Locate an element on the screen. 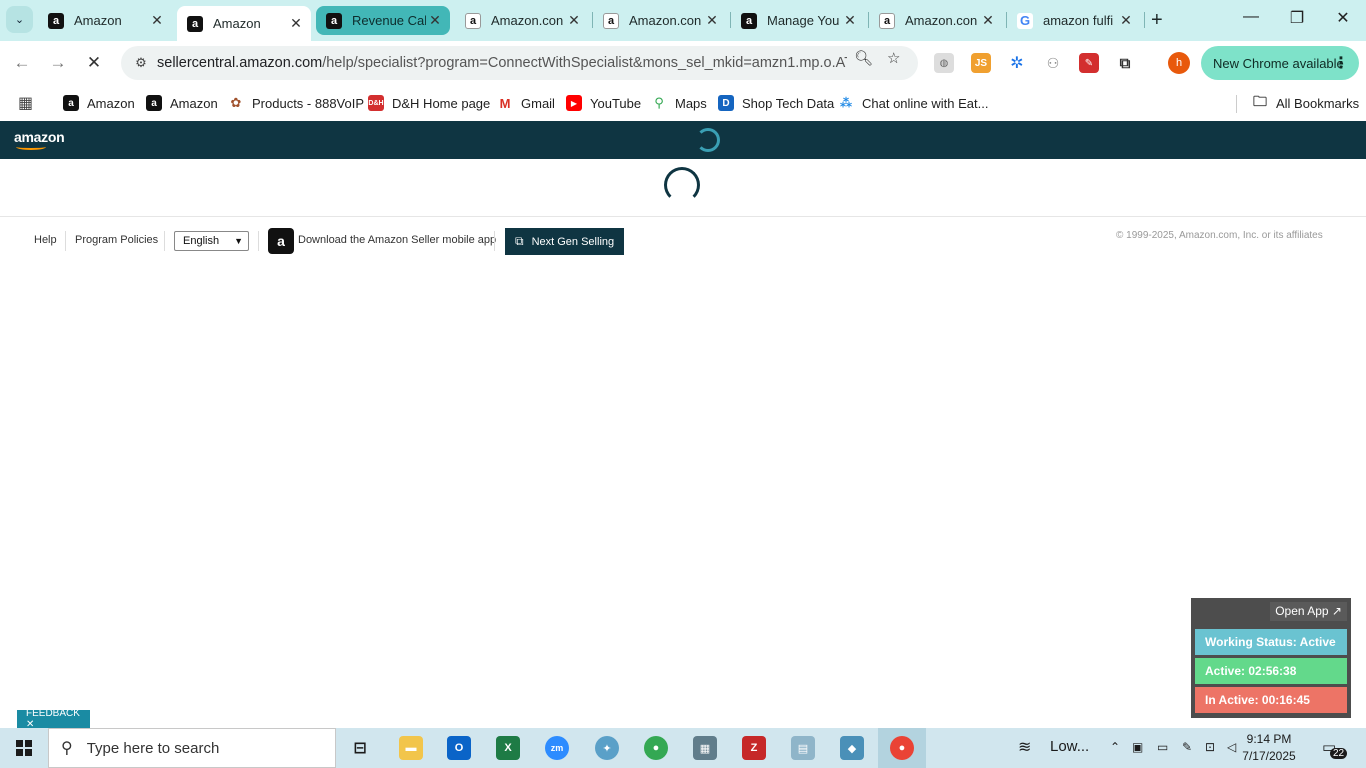 The width and height of the screenshot is (1366, 768). language-value: English is located at coordinates (201, 241).